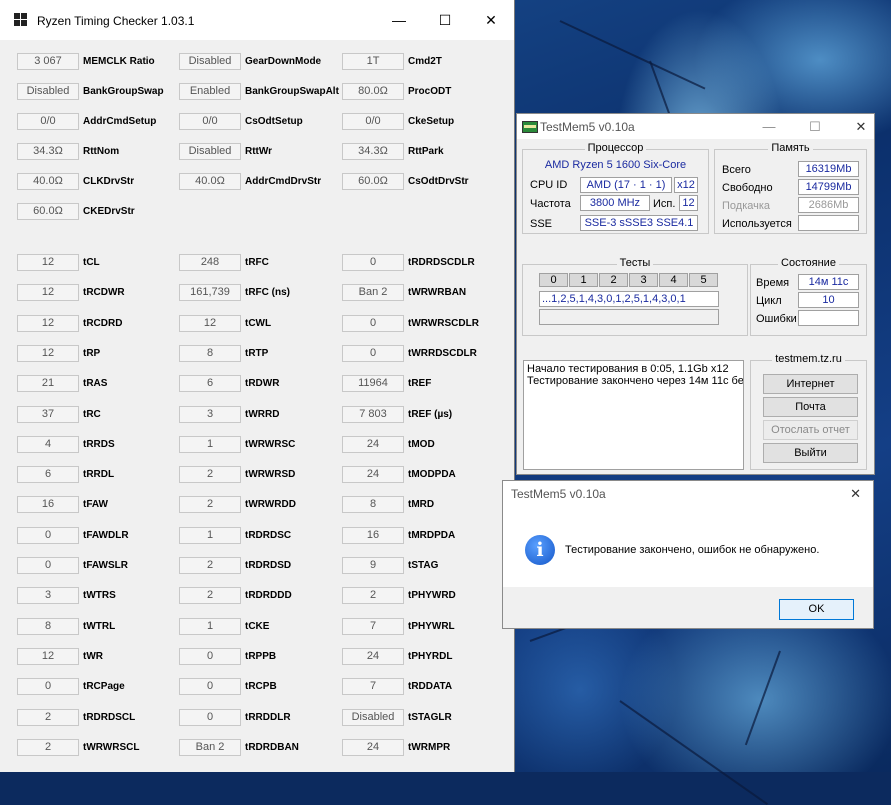 Image resolution: width=891 pixels, height=805 pixels. I want to click on timing-label: CLKDrvStr, so click(109, 181).